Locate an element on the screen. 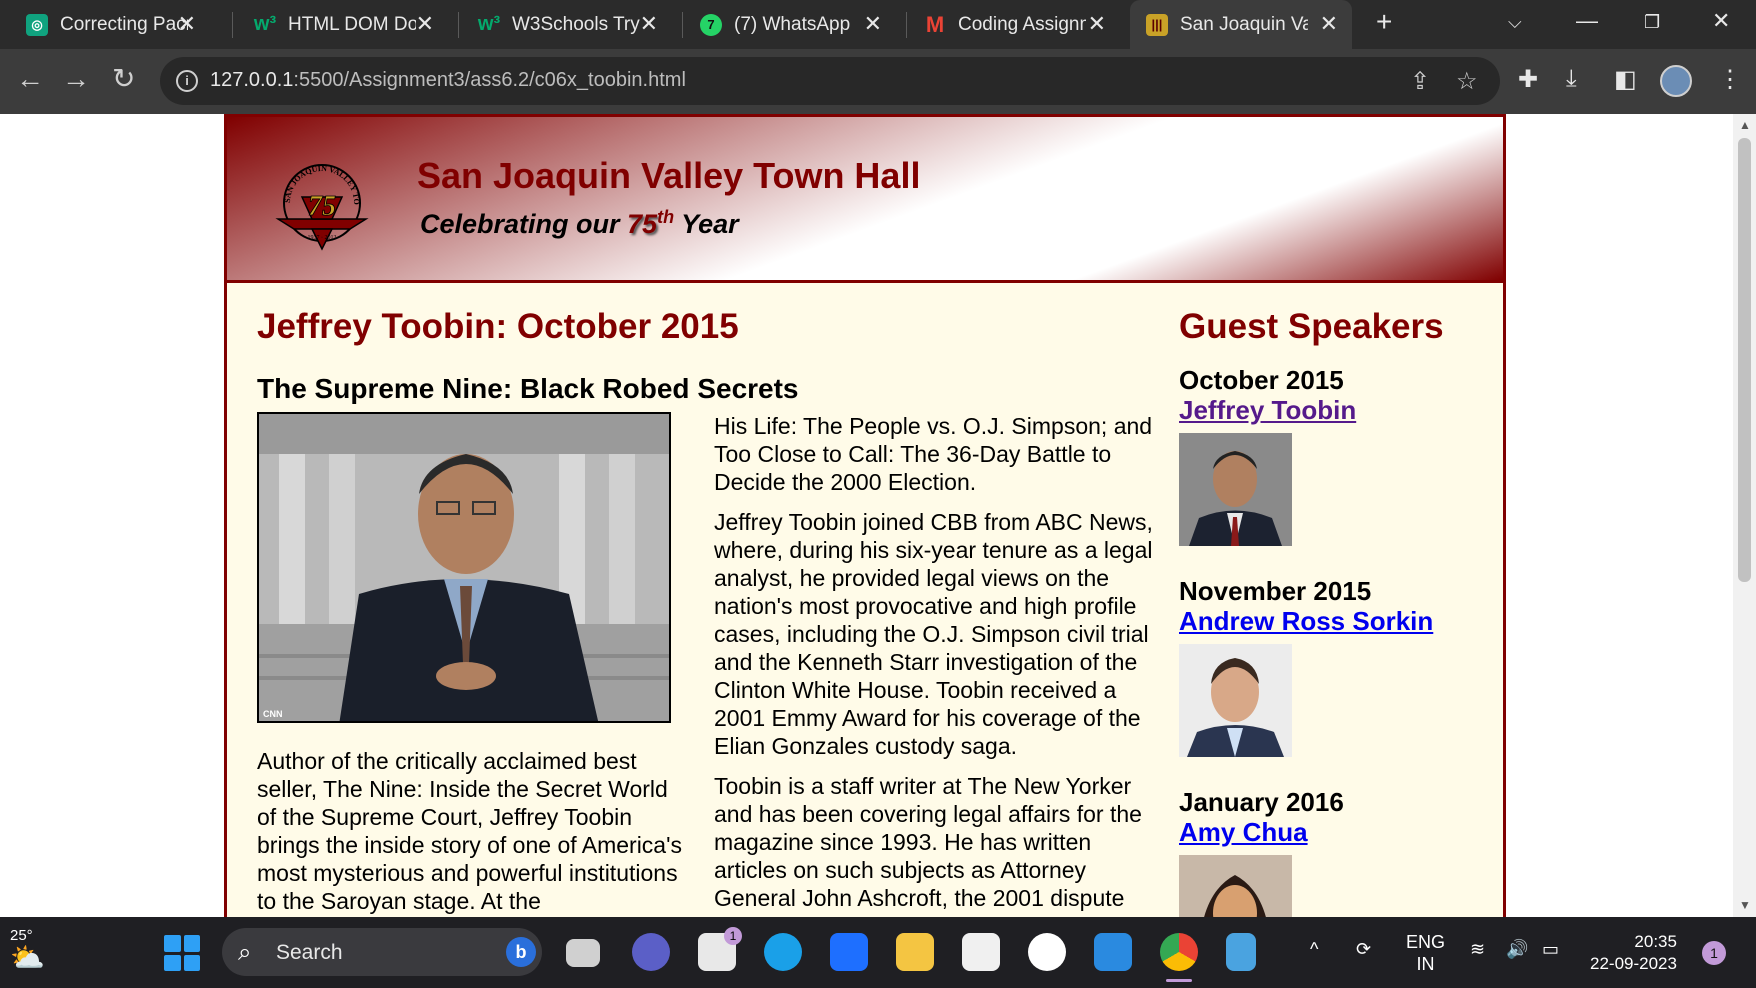 This screenshot has height=988, width=1756. taskbar-search: ⌕ Search b is located at coordinates (382, 952).